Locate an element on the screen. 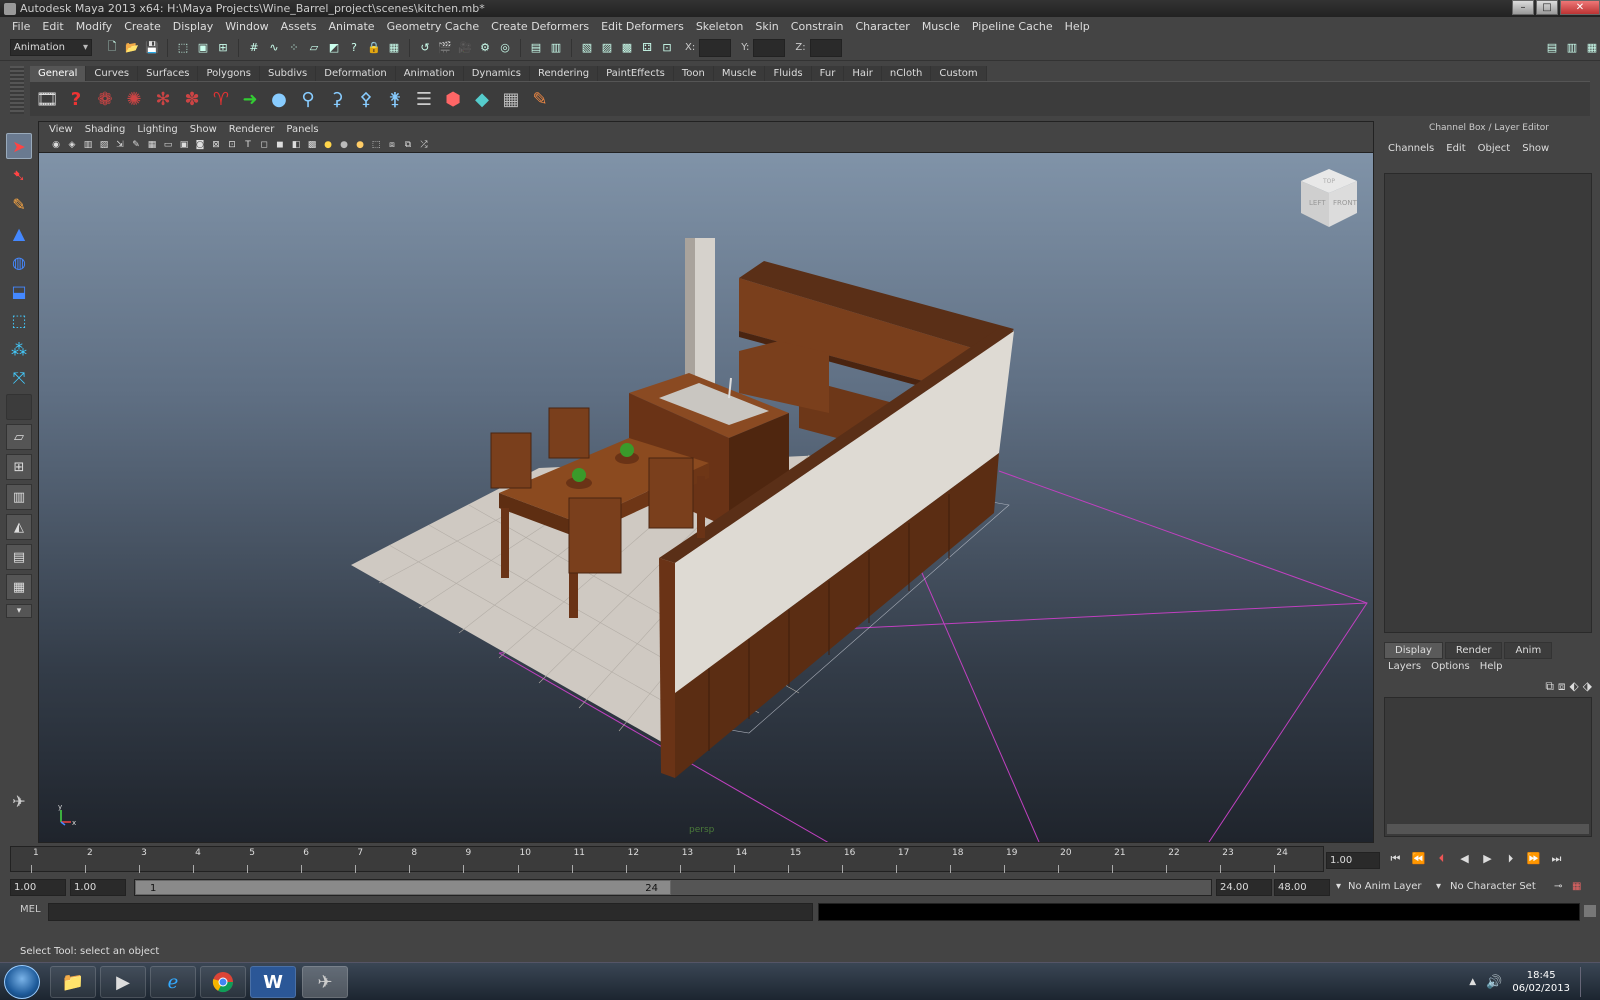  magnet-icon: ♈ is located at coordinates (221, 99).